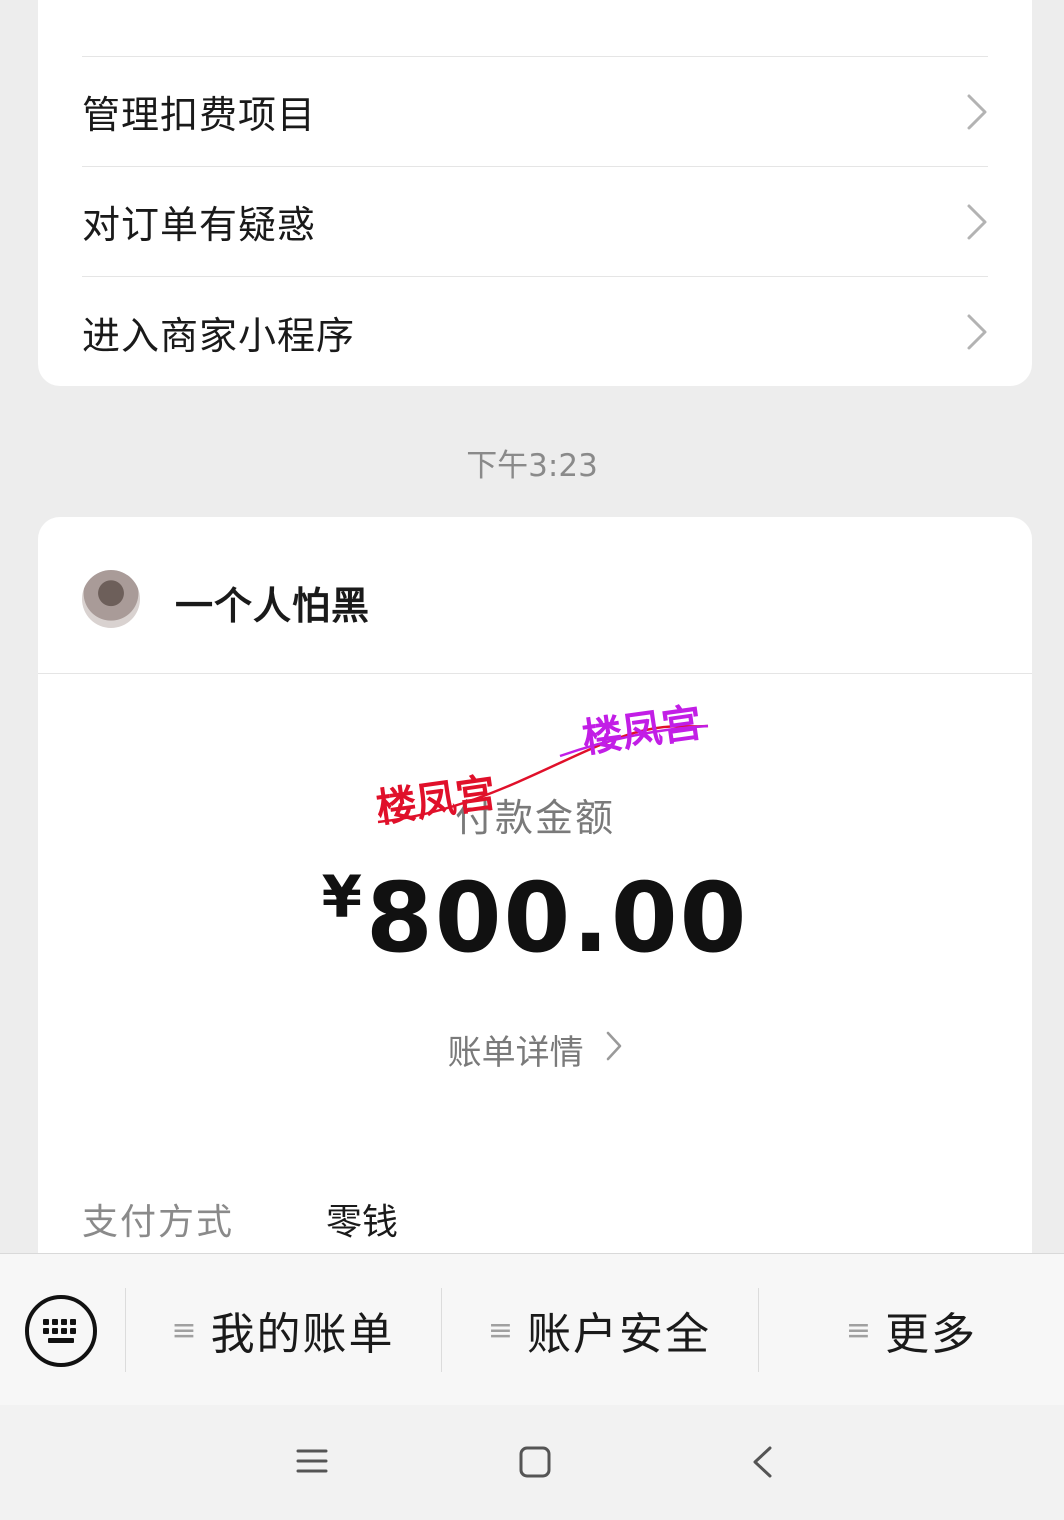 The image size is (1064, 1520). I want to click on payment-method-value: 零钱, so click(362, 1222).